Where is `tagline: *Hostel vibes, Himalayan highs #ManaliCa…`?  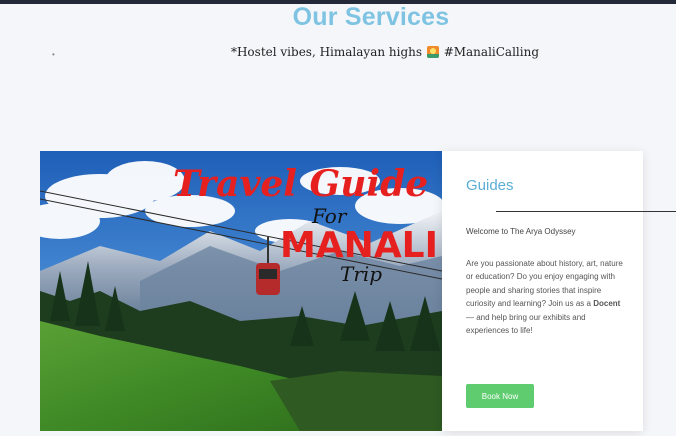
tagline: *Hostel vibes, Himalayan highs #ManaliCa… is located at coordinates (338, 52).